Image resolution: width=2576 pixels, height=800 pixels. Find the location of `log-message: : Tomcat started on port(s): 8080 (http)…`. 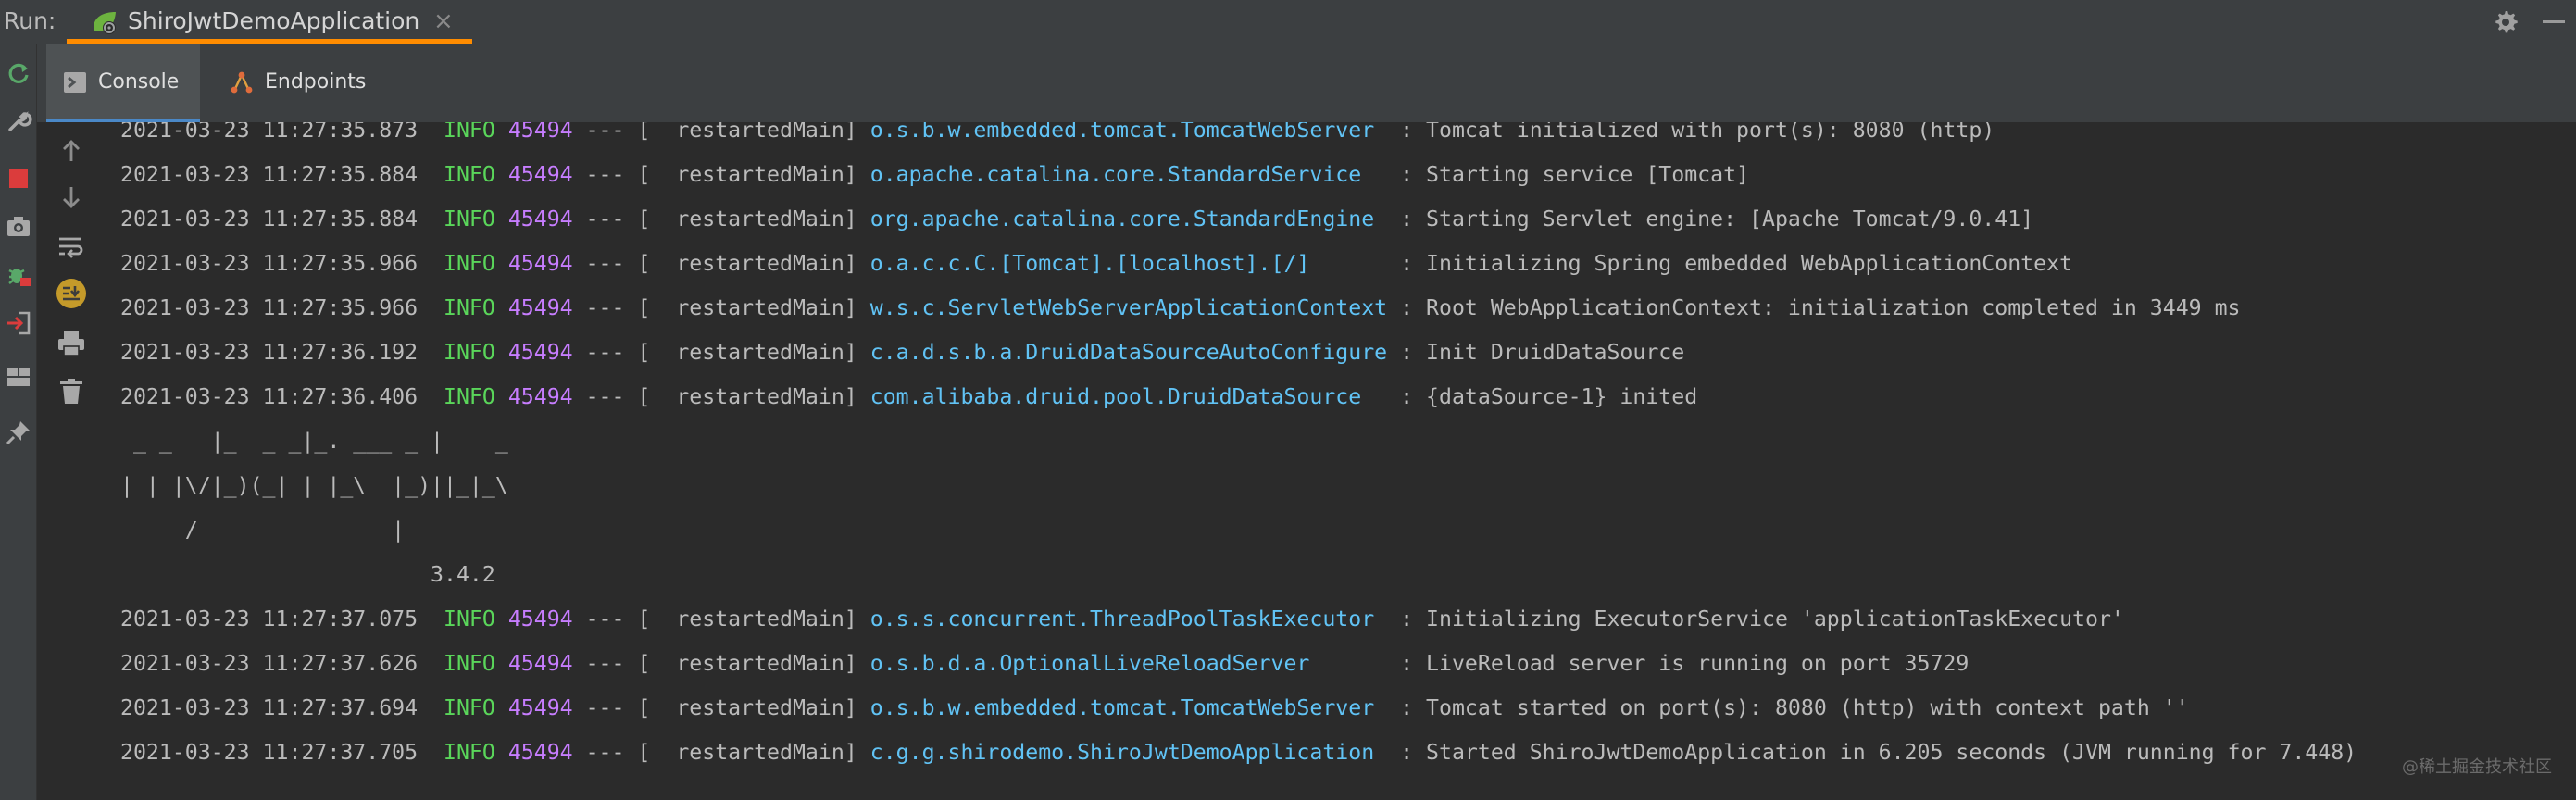

log-message: : Tomcat started on port(s): 8080 (http)… is located at coordinates (1788, 707).